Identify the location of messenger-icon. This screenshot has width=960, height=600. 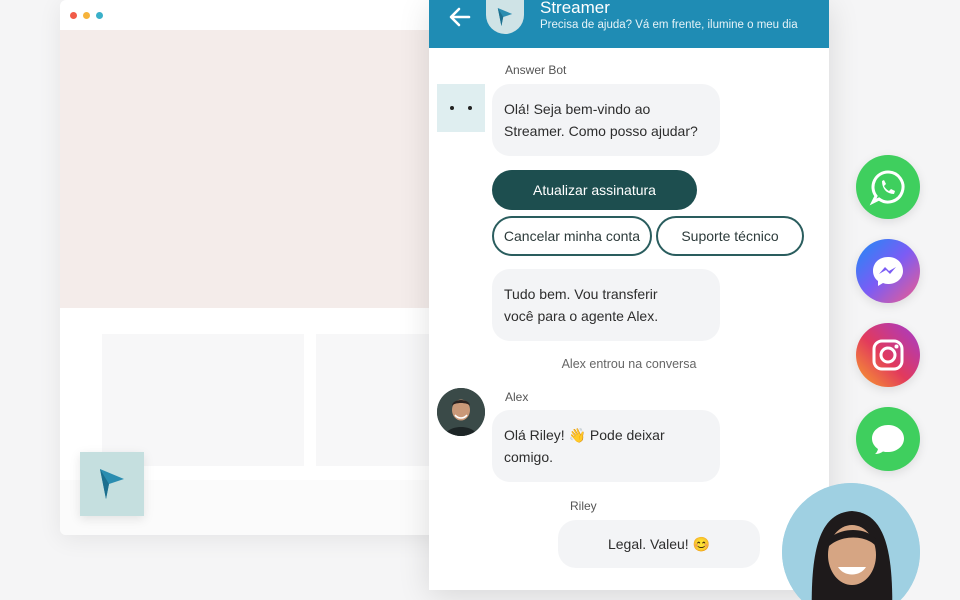
(888, 271).